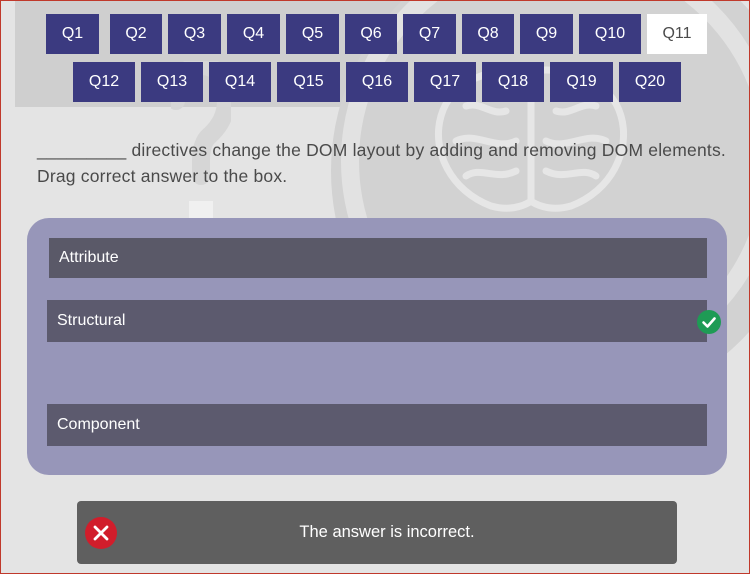 This screenshot has width=750, height=574. Describe the element at coordinates (581, 82) in the screenshot. I see `question-nav-q19: Q19` at that location.